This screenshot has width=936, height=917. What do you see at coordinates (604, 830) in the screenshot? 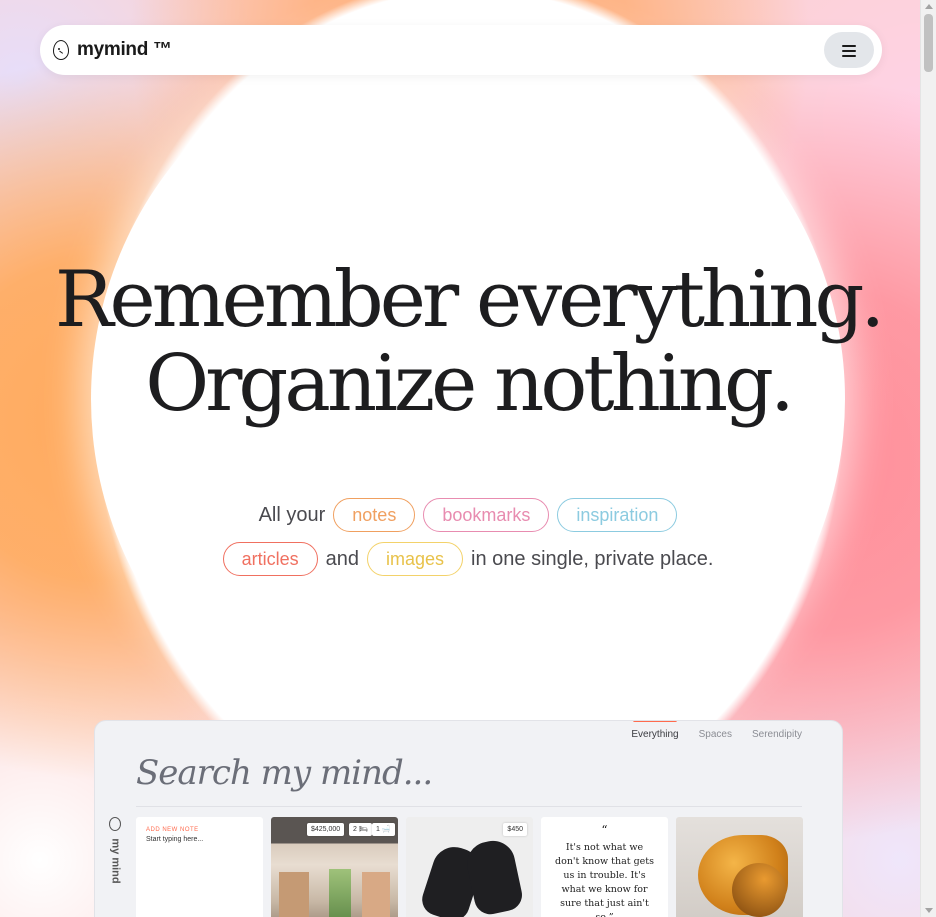
I see `quote-mark: “` at bounding box center [604, 830].